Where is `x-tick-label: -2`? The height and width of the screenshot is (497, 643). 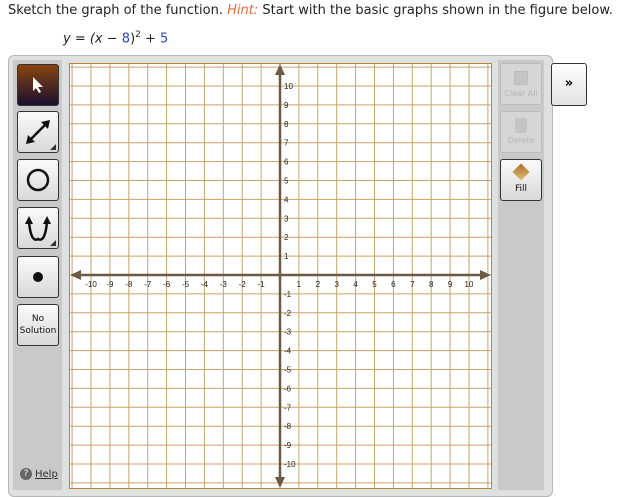
x-tick-label: -2 is located at coordinates (243, 284).